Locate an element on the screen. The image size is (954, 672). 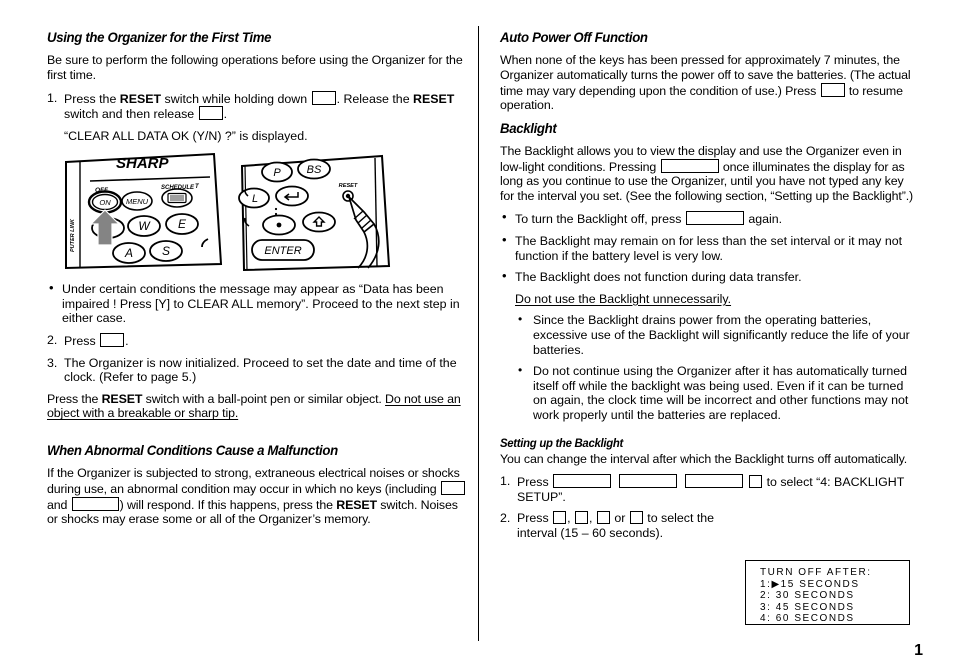
backlight-step-2-number: 2. is located at coordinates (505, 518).